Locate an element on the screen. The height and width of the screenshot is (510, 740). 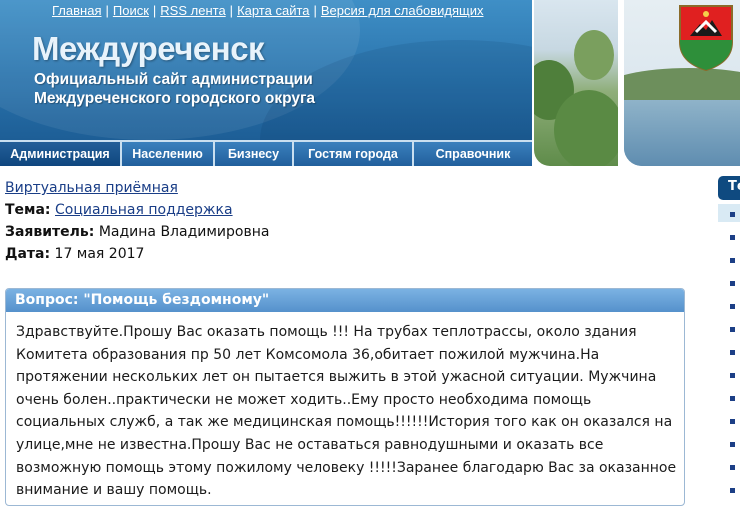
topic-row: Тема: Социальная поддержка is located at coordinates (119, 210).